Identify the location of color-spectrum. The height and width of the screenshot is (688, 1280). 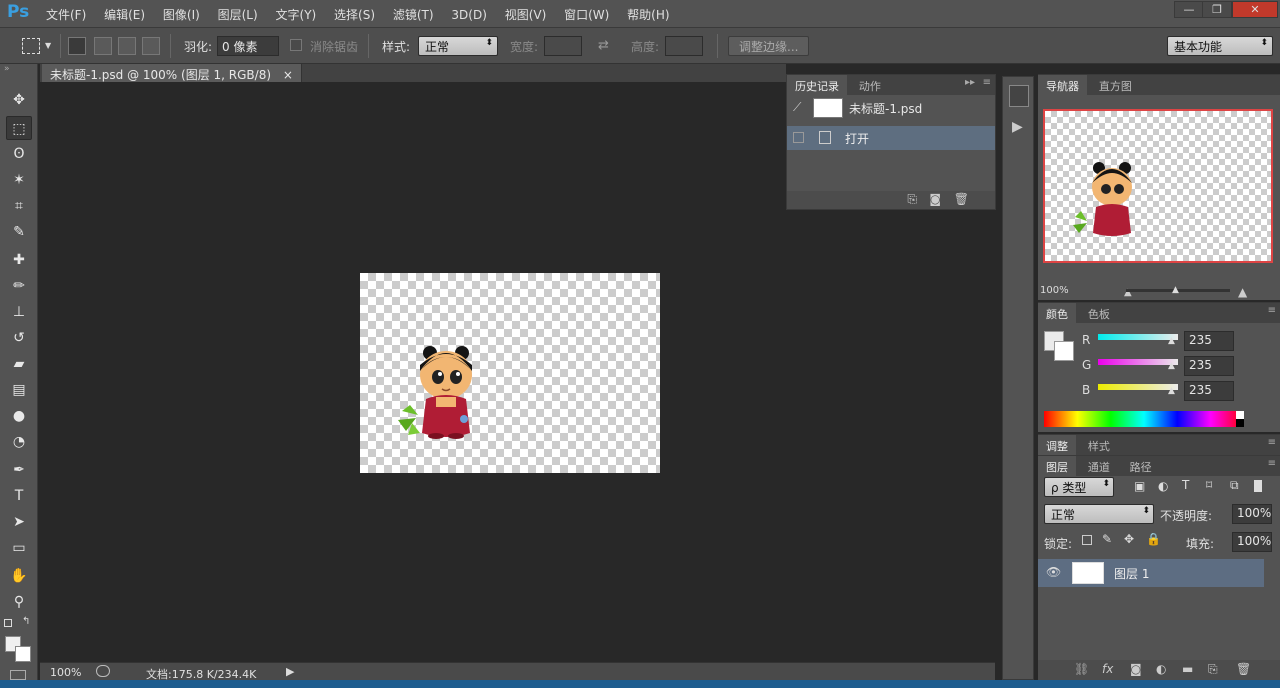
(1144, 419).